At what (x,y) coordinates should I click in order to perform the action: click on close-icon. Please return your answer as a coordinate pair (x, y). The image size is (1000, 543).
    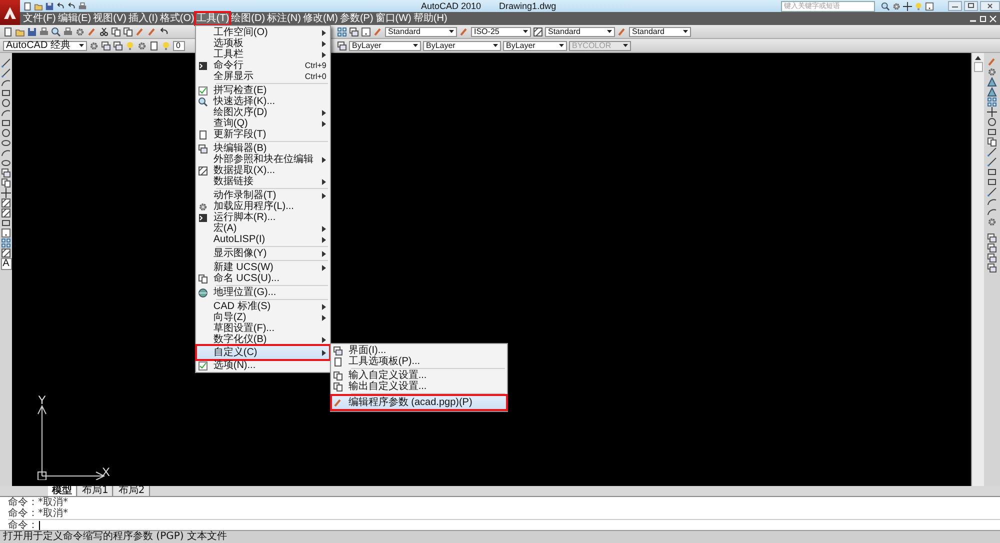
    Looking at the image, I should click on (990, 6).